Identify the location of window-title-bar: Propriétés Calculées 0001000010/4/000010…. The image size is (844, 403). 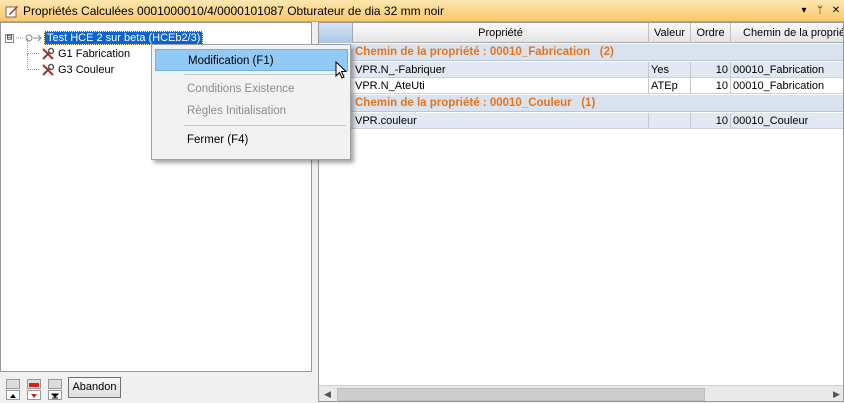
(422, 11).